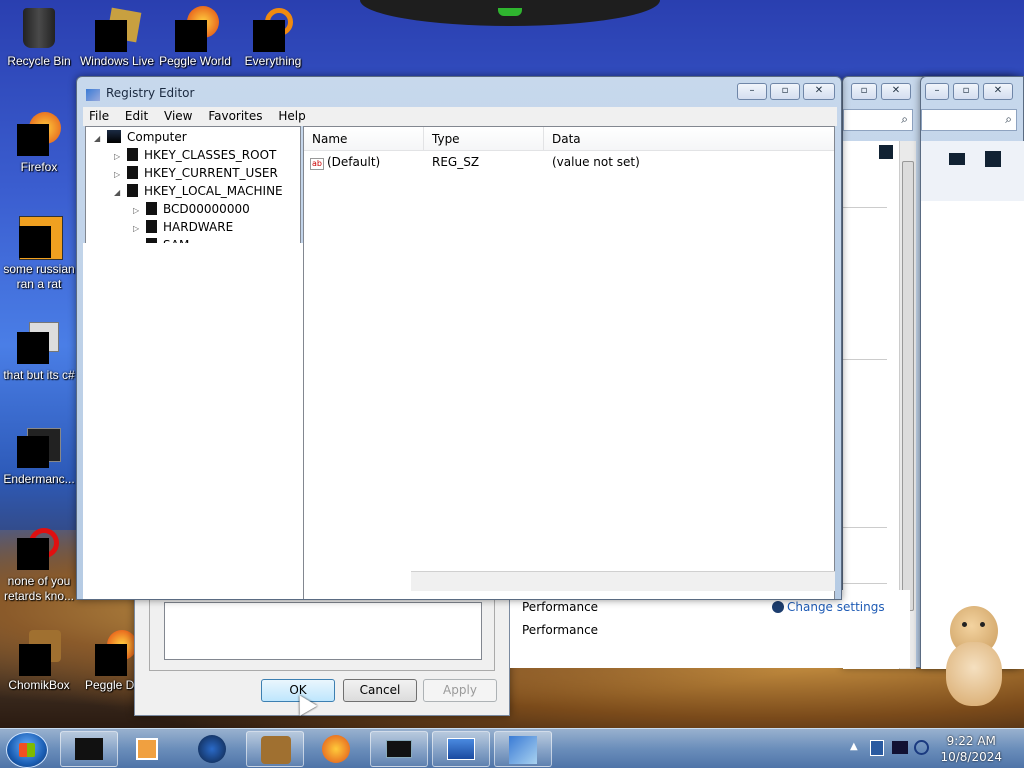  What do you see at coordinates (117, 61) in the screenshot?
I see `desktop-icon-label: Windows Live` at bounding box center [117, 61].